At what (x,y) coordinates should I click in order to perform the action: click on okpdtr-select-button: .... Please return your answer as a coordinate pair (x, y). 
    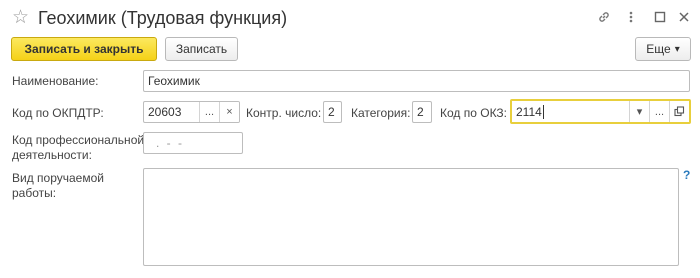
    Looking at the image, I should click on (209, 112).